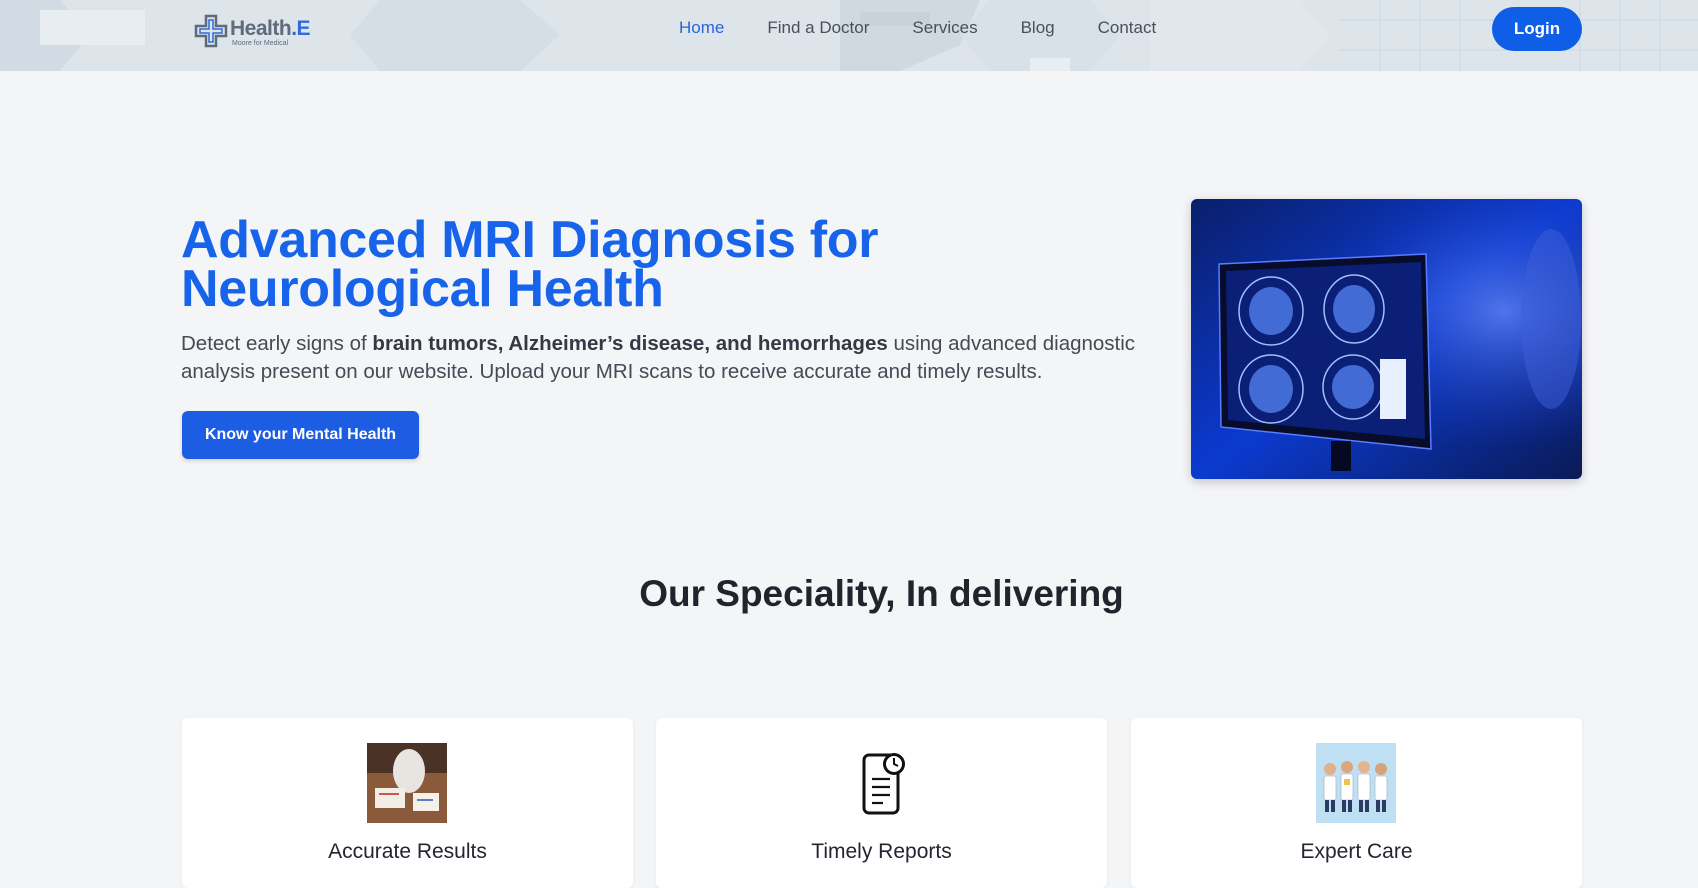 This screenshot has width=1698, height=888. What do you see at coordinates (1386, 339) in the screenshot?
I see `mri-monitor-image` at bounding box center [1386, 339].